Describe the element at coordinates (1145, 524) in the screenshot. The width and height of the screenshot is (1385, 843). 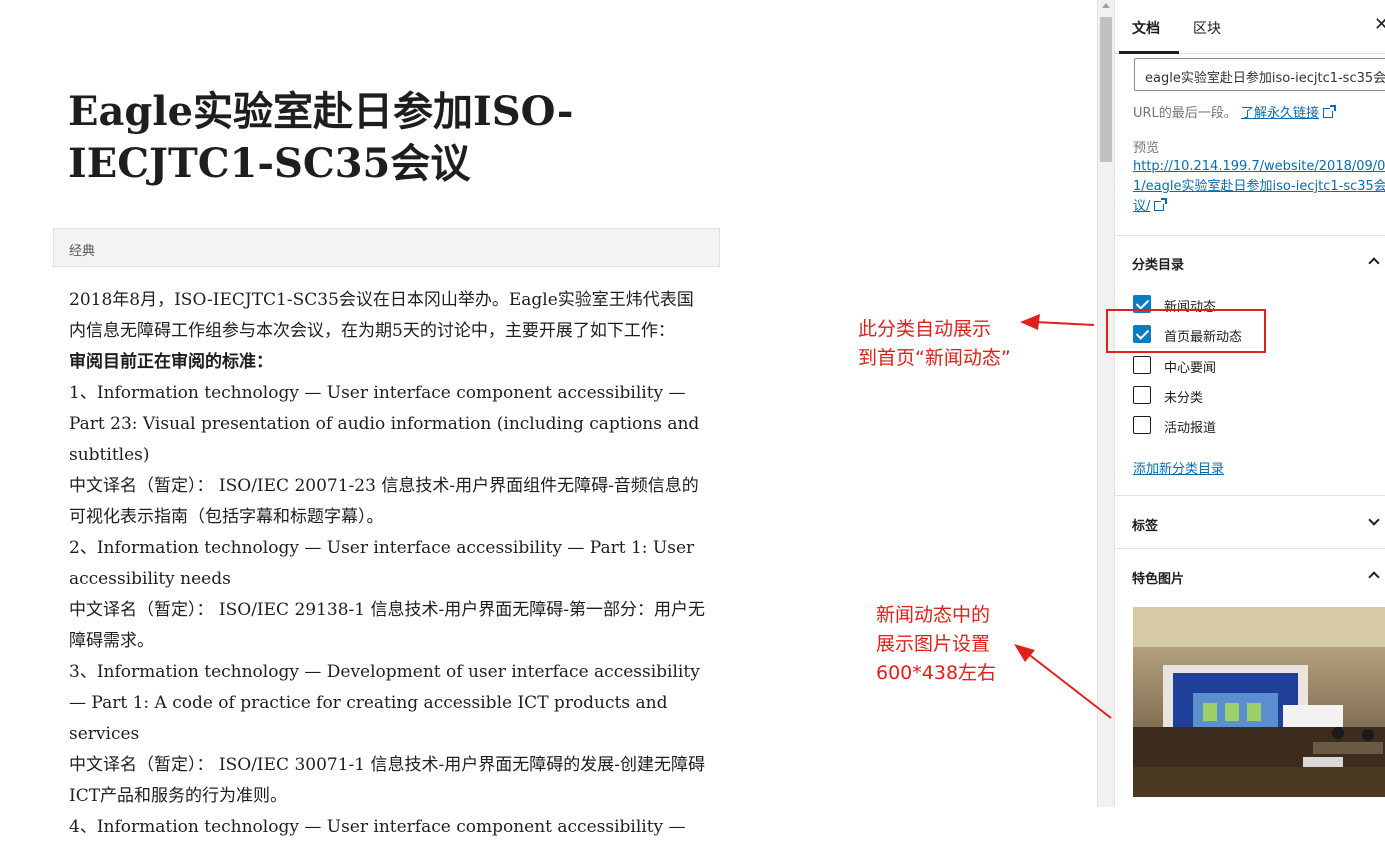
I see `tags-panel-title: 标签` at that location.